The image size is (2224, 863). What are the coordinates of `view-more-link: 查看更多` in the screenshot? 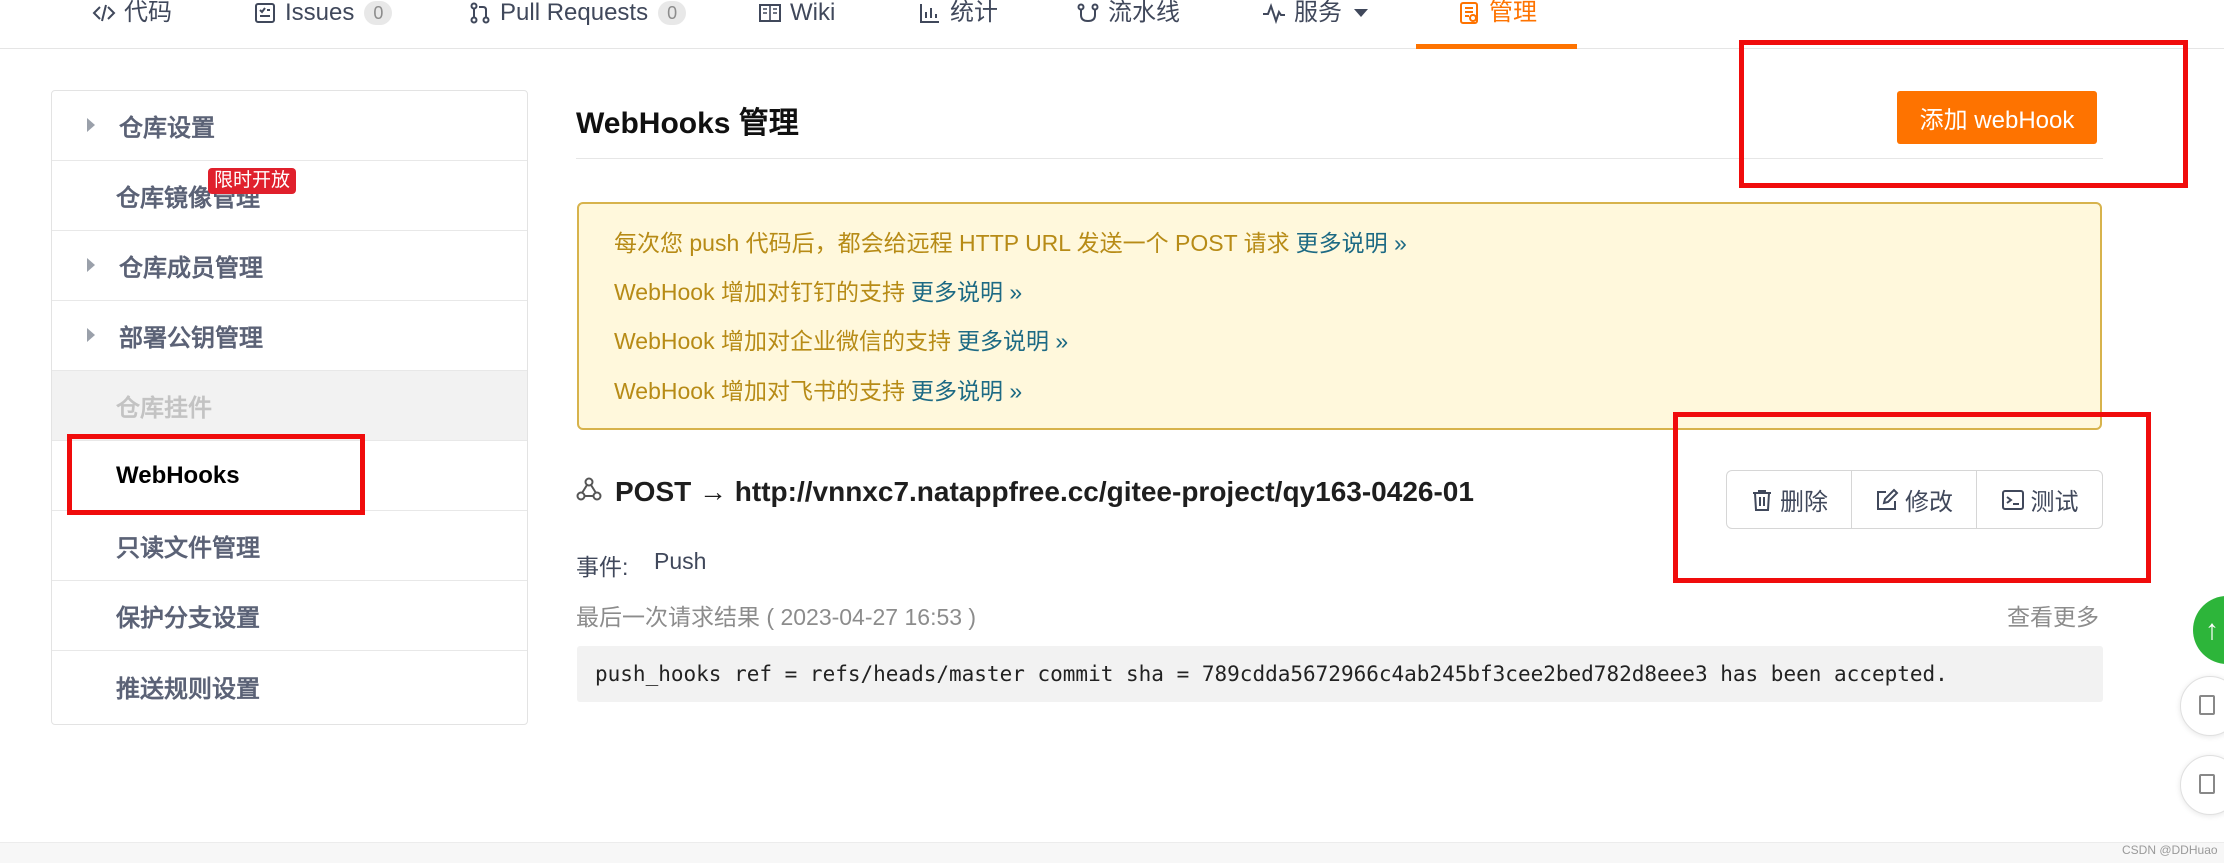 It's located at (2053, 615).